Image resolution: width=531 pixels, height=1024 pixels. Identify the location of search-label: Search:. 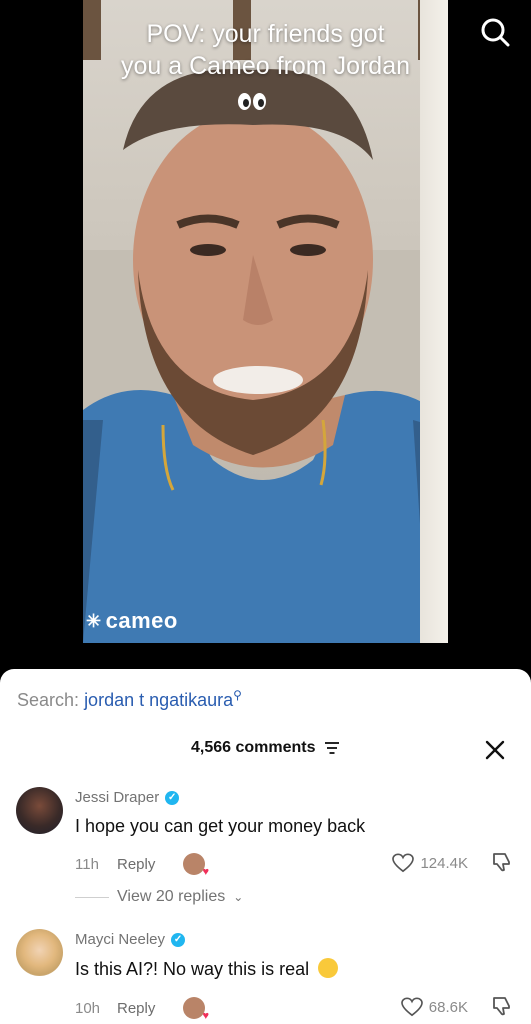
(48, 700).